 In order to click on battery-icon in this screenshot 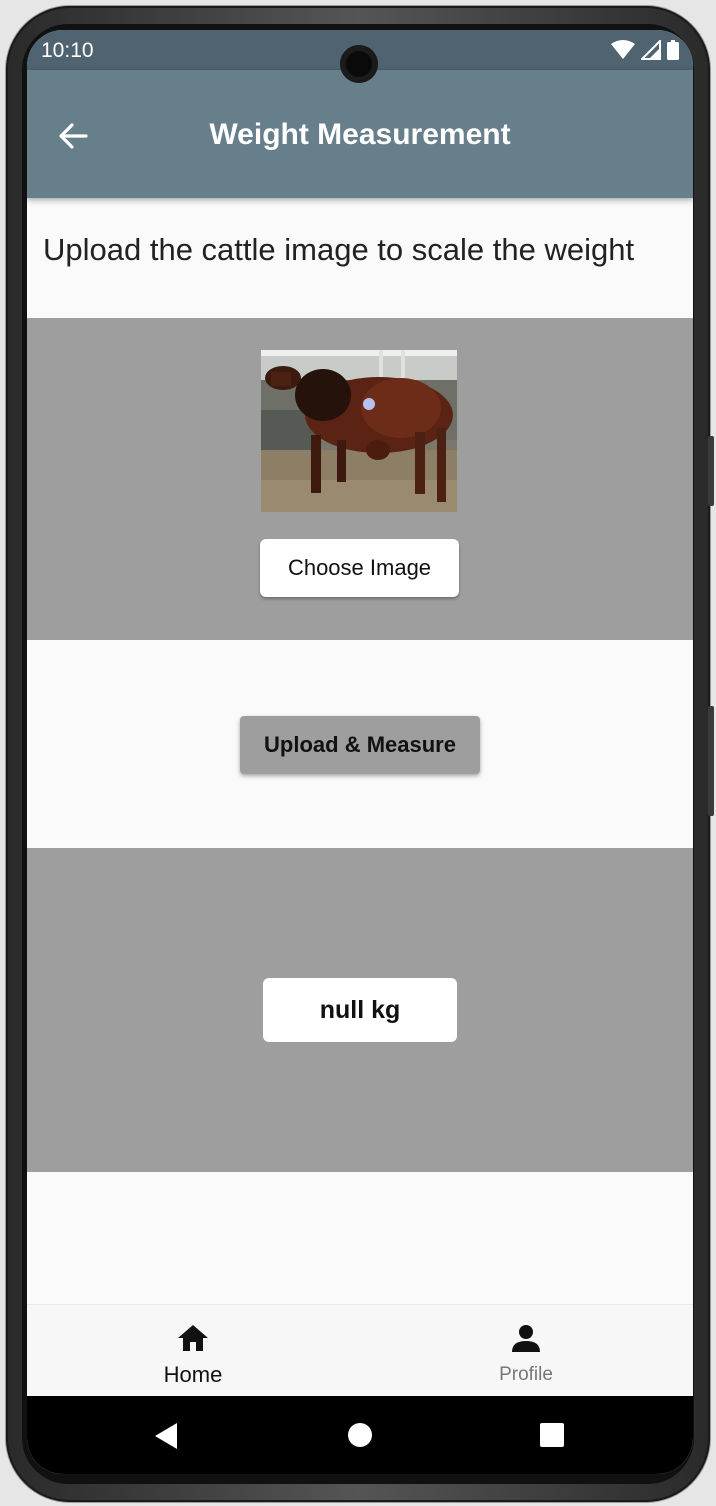, I will do `click(673, 50)`.